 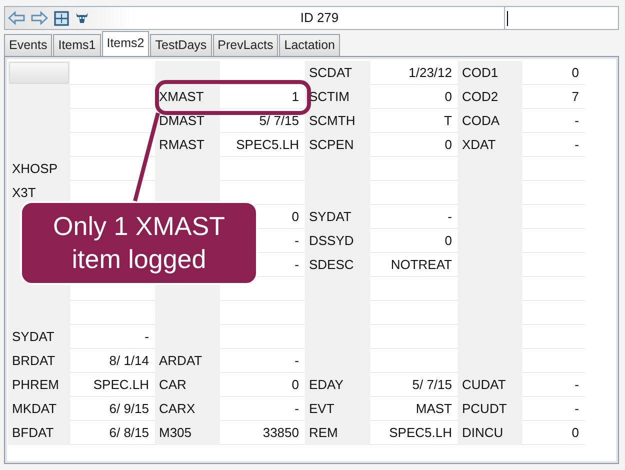 What do you see at coordinates (39, 361) in the screenshot?
I see `field-label: BRDAT` at bounding box center [39, 361].